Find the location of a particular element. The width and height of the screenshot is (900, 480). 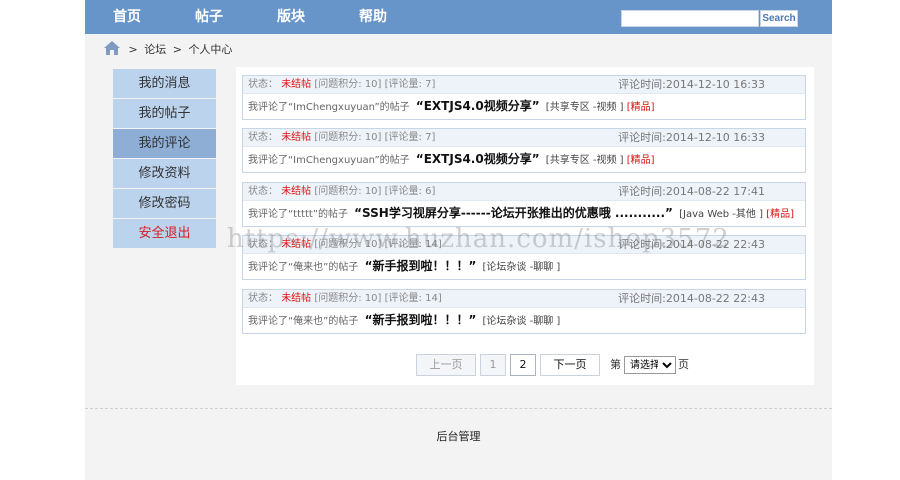

search-button: Search is located at coordinates (779, 18).